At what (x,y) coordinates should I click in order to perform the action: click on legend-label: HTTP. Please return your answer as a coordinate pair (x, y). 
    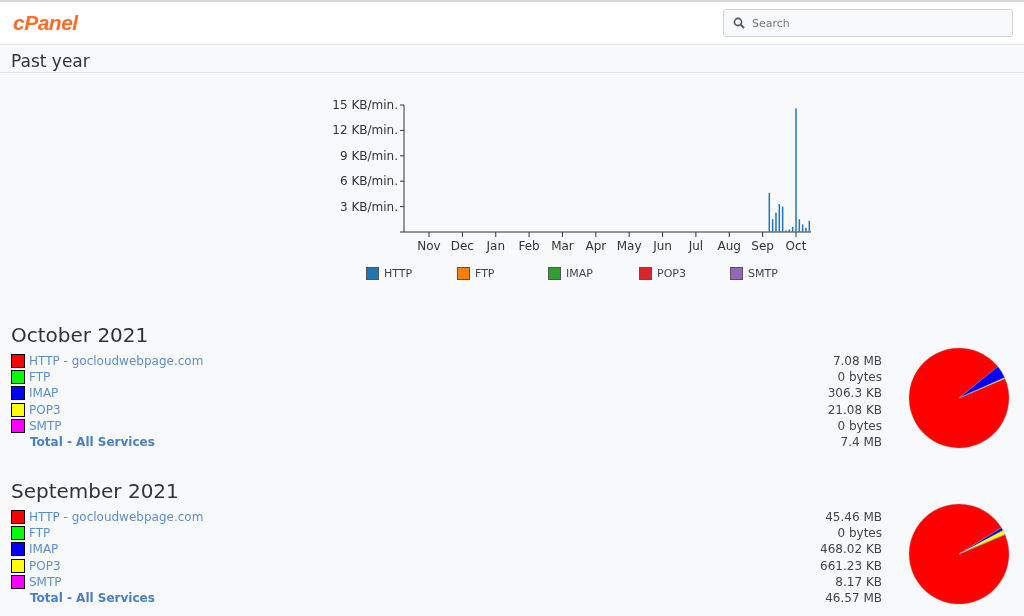
    Looking at the image, I should click on (398, 273).